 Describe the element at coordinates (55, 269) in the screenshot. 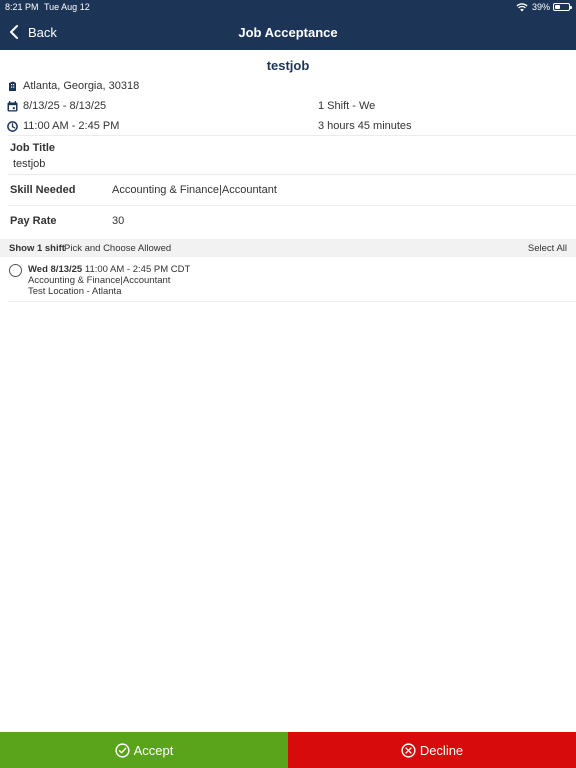

I see `shift-day-date: Wed 8/13/25` at that location.